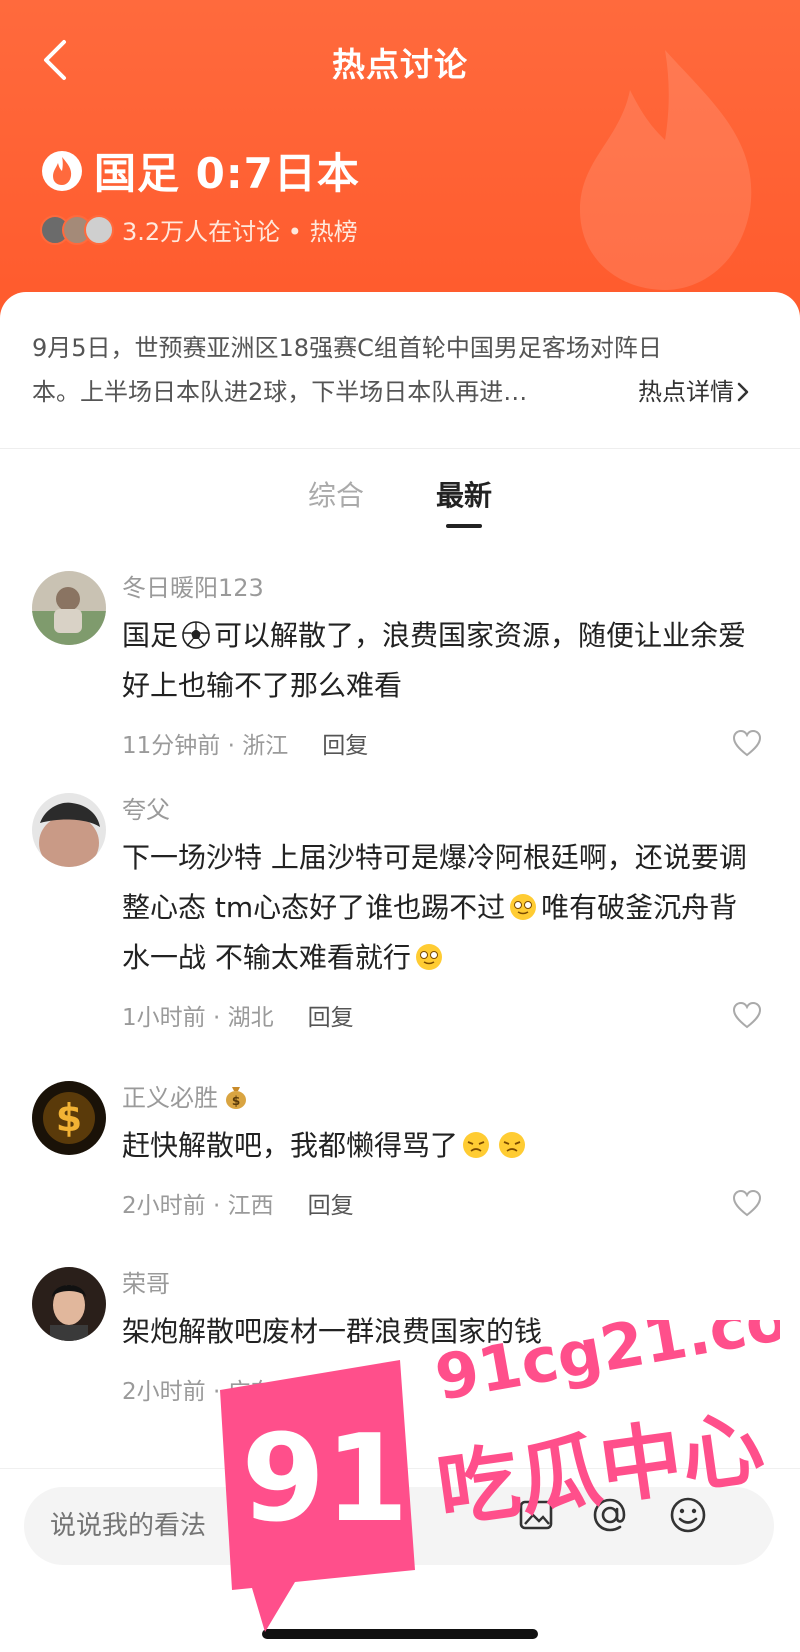 This screenshot has height=1652, width=800. What do you see at coordinates (666, 170) in the screenshot?
I see `flame-decoration-icon` at bounding box center [666, 170].